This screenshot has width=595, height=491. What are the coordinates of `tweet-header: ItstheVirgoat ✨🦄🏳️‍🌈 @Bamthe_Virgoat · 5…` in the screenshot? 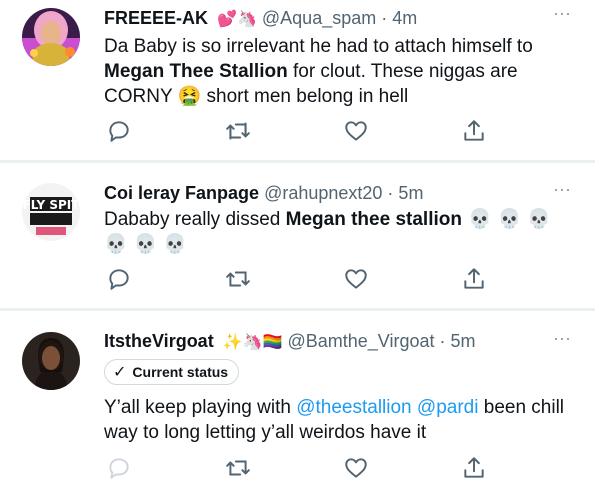 It's located at (290, 341).